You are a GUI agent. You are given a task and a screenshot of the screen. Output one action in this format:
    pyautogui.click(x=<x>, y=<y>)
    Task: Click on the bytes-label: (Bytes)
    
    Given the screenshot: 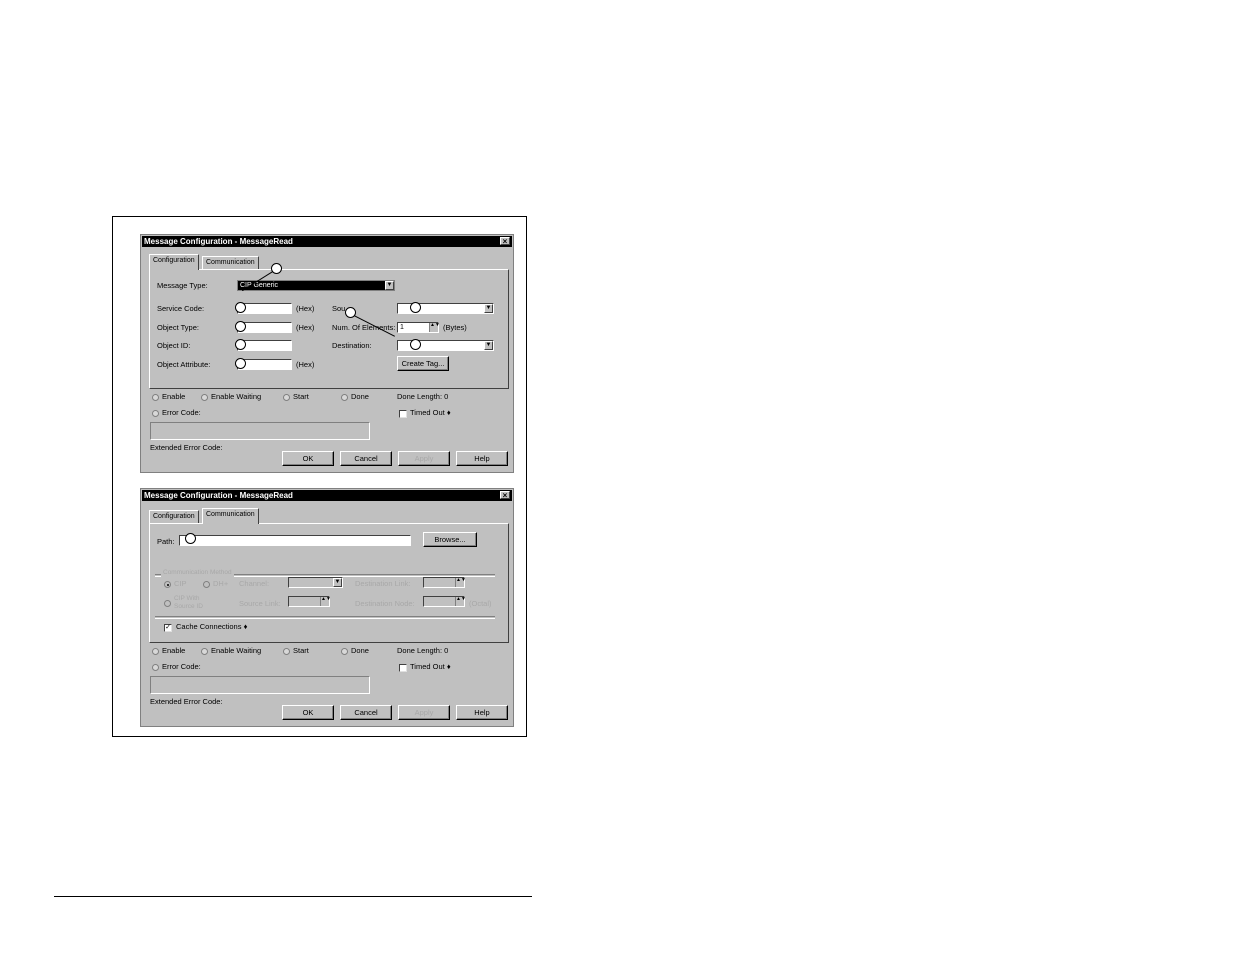 What is the action you would take?
    pyautogui.click(x=455, y=327)
    